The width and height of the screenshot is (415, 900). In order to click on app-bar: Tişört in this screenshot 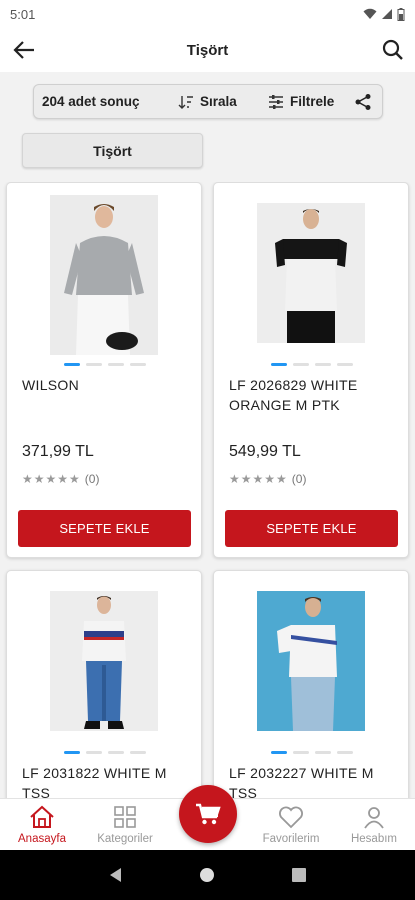, I will do `click(207, 50)`.